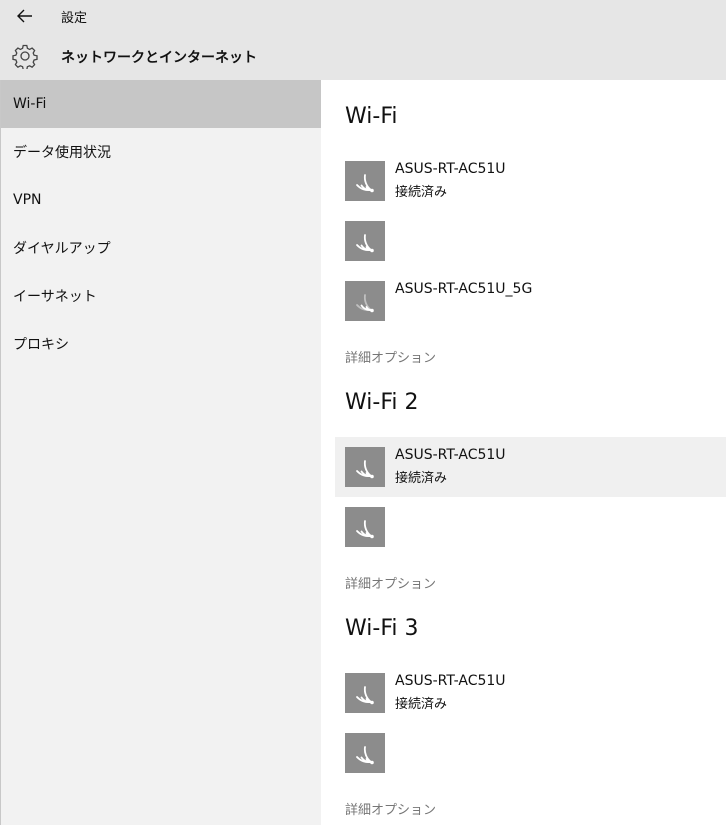 This screenshot has width=726, height=825. I want to click on sidebar-item-vpn: VPN, so click(161, 200).